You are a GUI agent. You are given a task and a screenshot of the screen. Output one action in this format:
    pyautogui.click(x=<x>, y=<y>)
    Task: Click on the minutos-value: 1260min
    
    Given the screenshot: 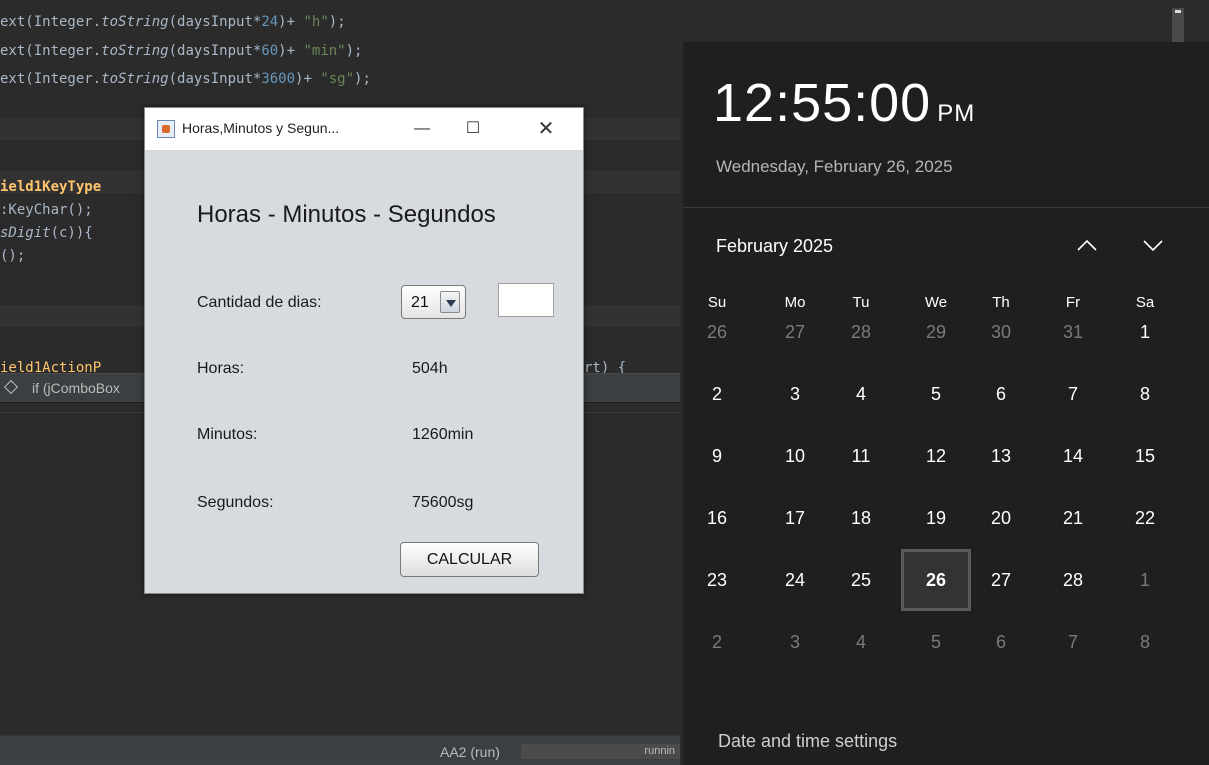 What is the action you would take?
    pyautogui.click(x=443, y=434)
    